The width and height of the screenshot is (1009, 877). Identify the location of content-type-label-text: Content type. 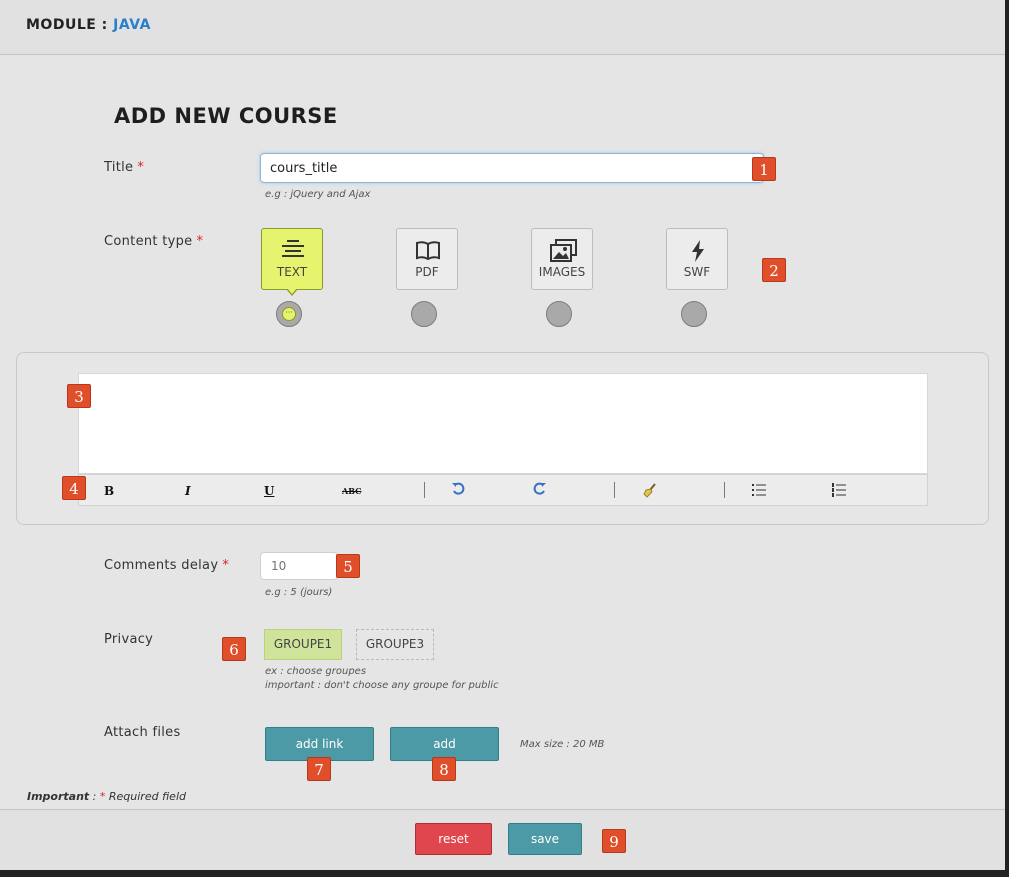
(148, 241).